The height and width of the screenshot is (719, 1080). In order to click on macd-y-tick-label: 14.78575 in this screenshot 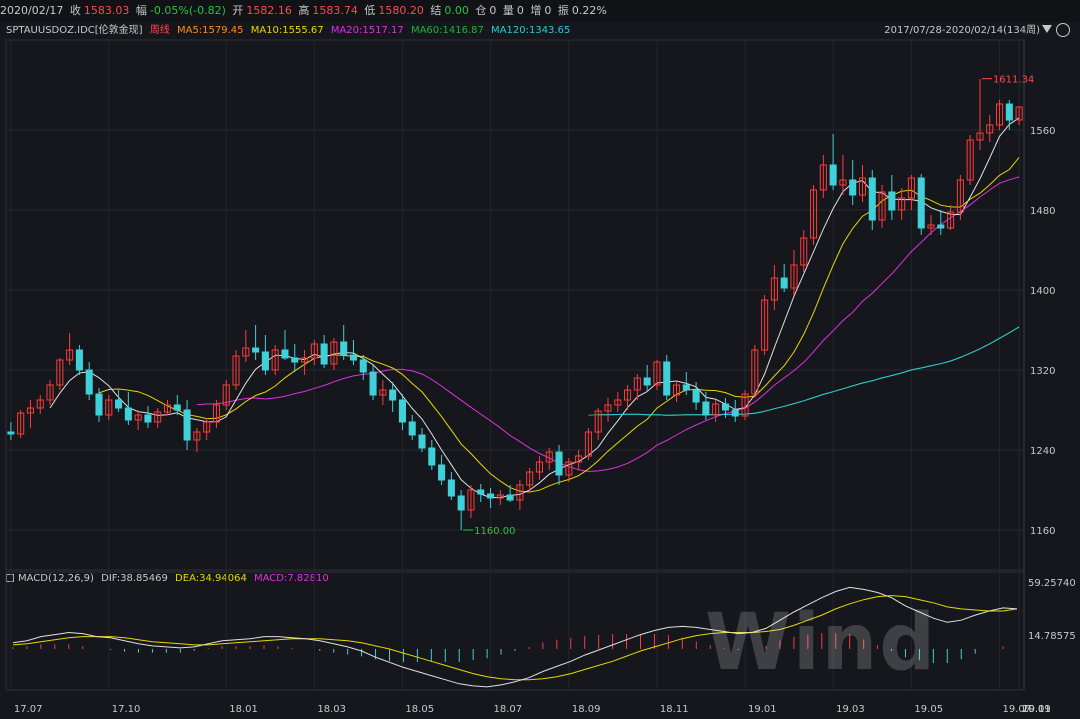, I will do `click(1052, 636)`.